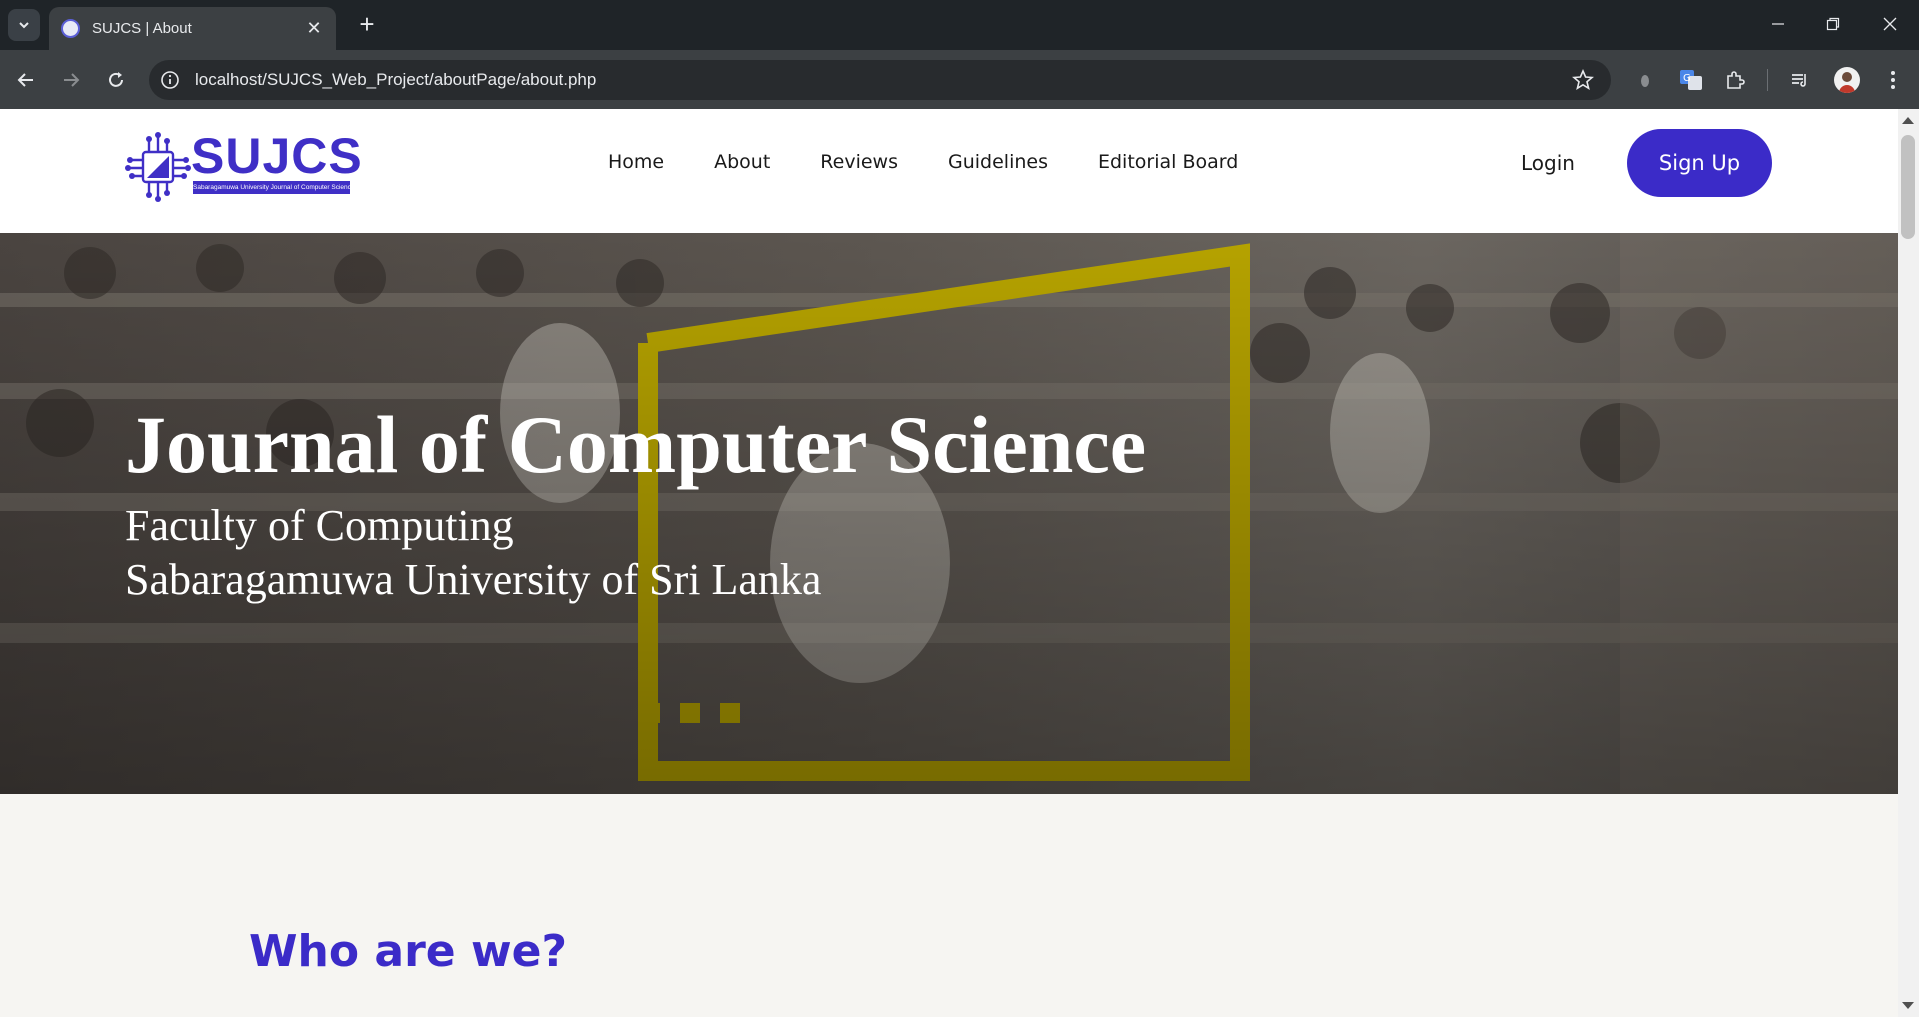 The width and height of the screenshot is (1919, 1017). Describe the element at coordinates (1548, 163) in the screenshot. I see `login-link: Login` at that location.